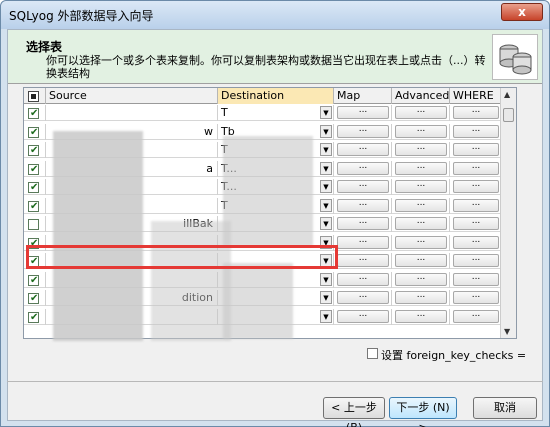  Describe the element at coordinates (505, 408) in the screenshot. I see `cancel-button: 取消` at that location.